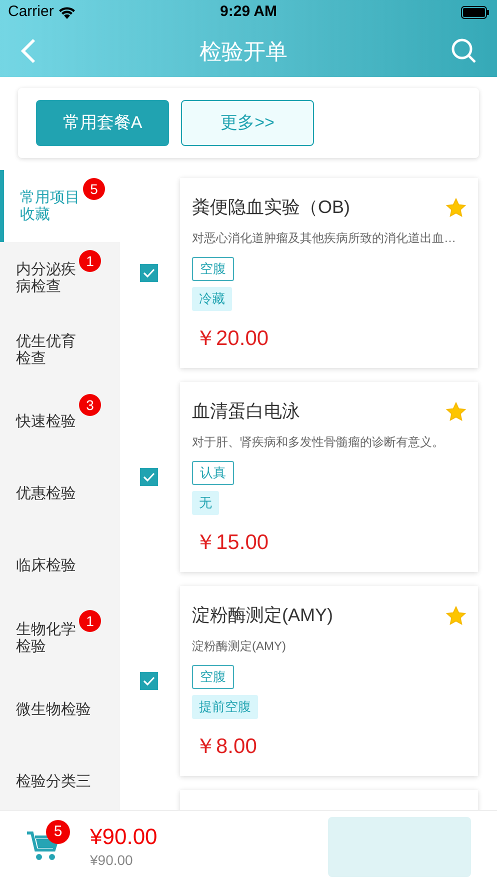 The width and height of the screenshot is (497, 883). What do you see at coordinates (124, 836) in the screenshot?
I see `total-price: ¥90.00` at bounding box center [124, 836].